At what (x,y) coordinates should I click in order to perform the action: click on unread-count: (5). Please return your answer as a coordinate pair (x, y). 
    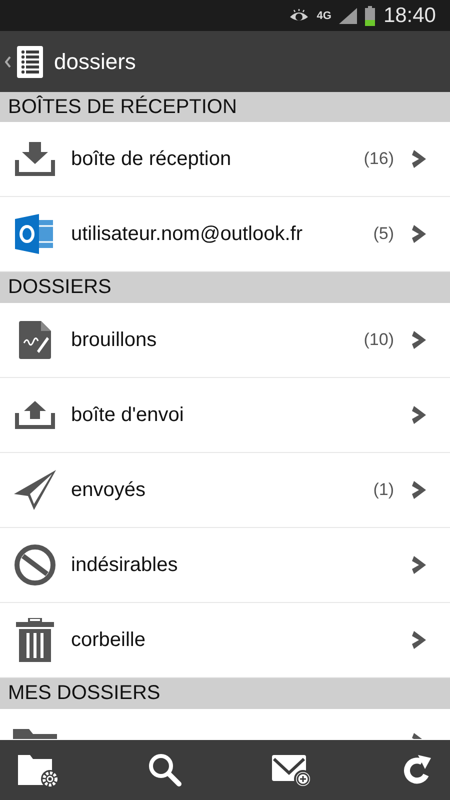
    Looking at the image, I should click on (383, 234).